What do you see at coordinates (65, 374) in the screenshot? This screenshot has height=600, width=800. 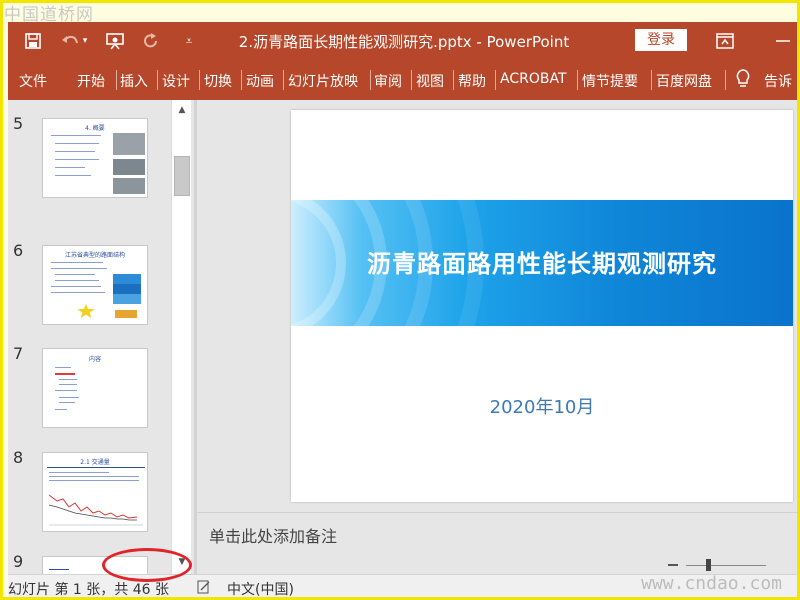 I see `thumbnail-text-line-highlight` at bounding box center [65, 374].